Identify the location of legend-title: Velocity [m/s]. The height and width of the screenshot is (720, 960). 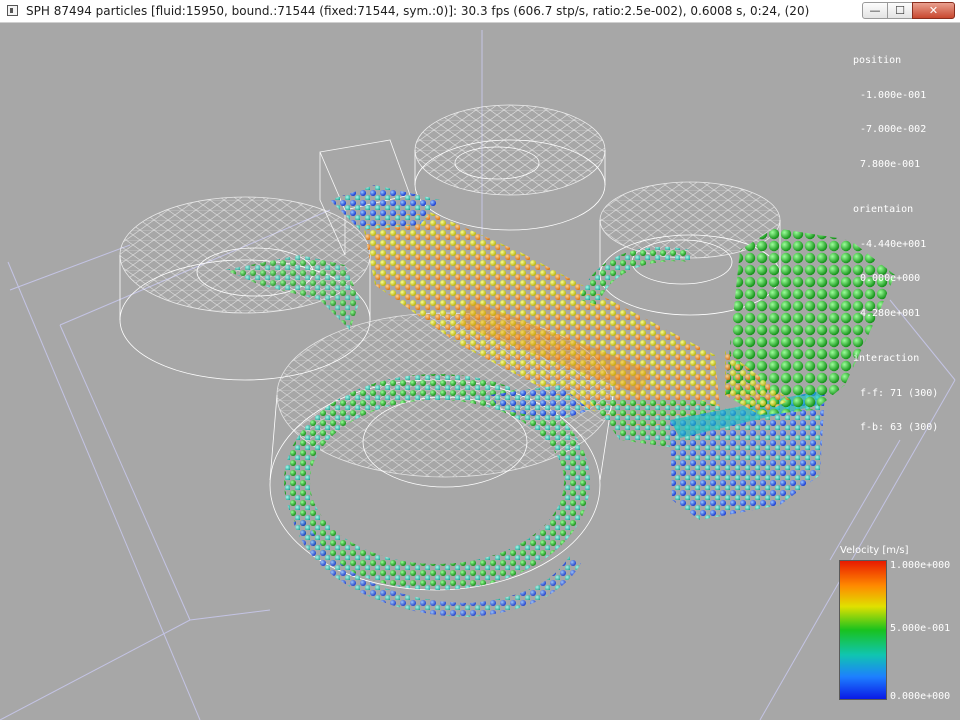
(874, 550).